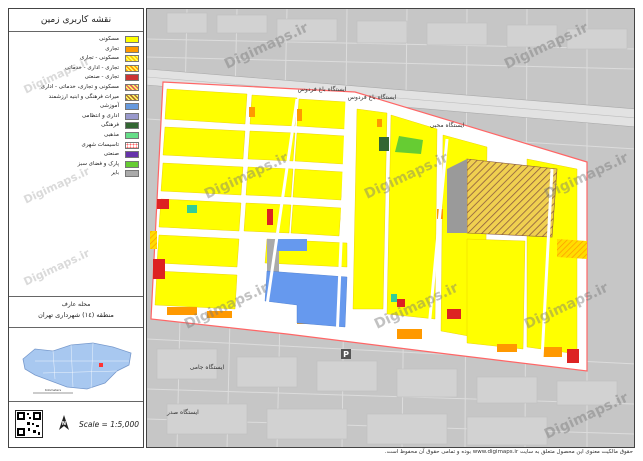 This screenshot has width=643, height=461. Describe the element at coordinates (29, 424) in the screenshot. I see `qr-code-icon` at that location.